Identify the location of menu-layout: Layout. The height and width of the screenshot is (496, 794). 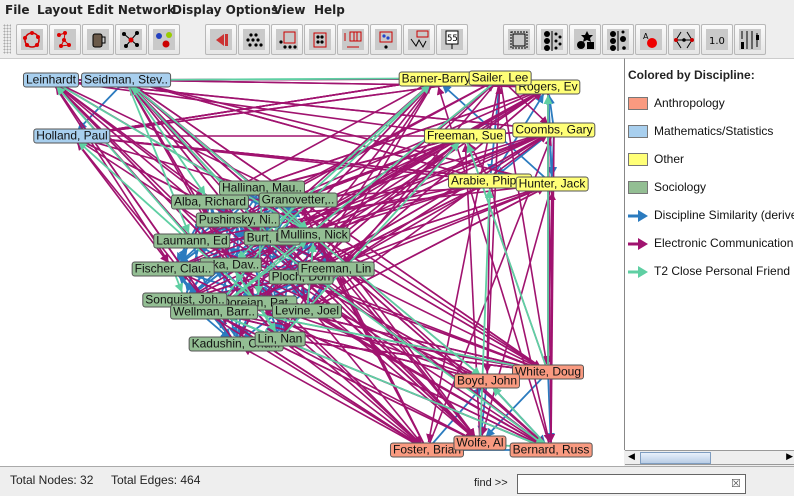
(60, 10).